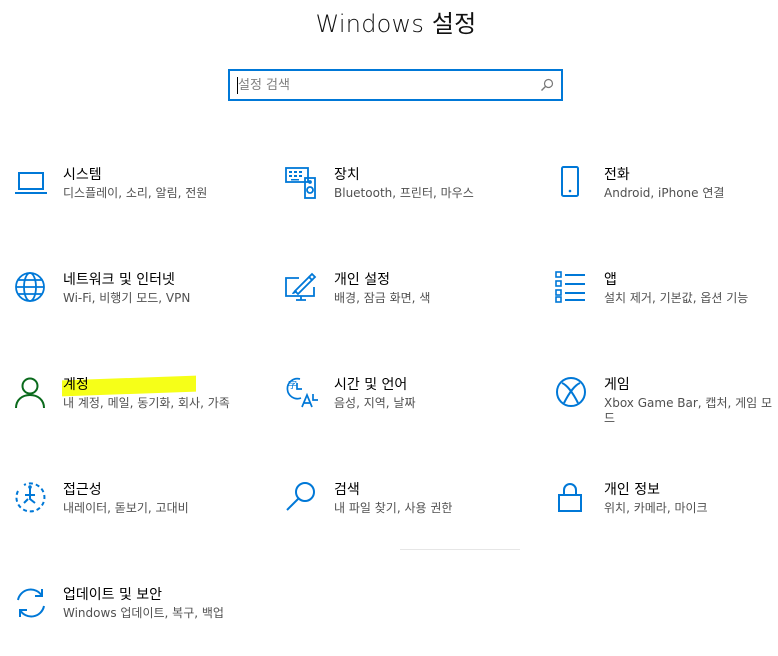 The image size is (778, 656). I want to click on tile-privacy: 개인 정보 위치, 카메라, 마이크, so click(666, 516).